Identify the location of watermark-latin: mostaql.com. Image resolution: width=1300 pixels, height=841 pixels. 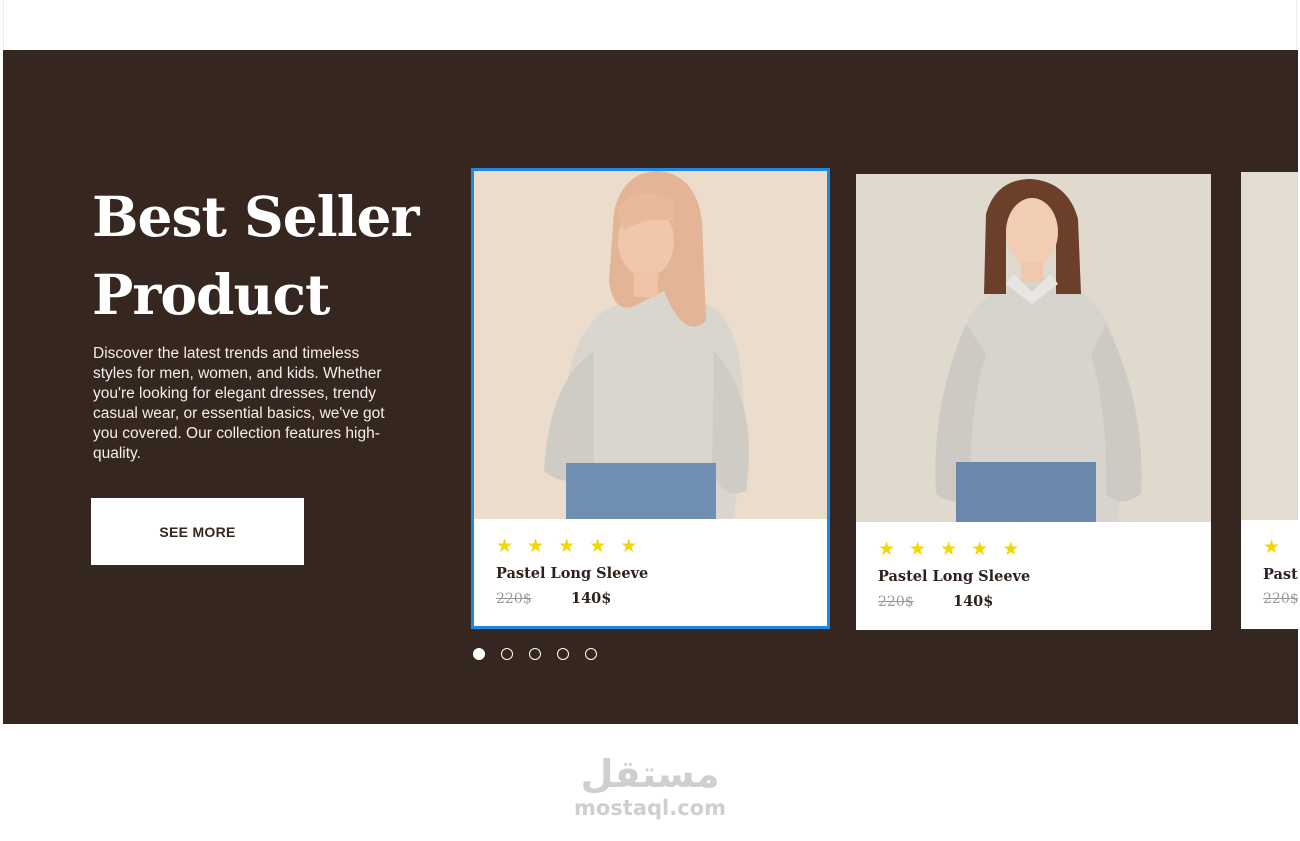
(650, 808).